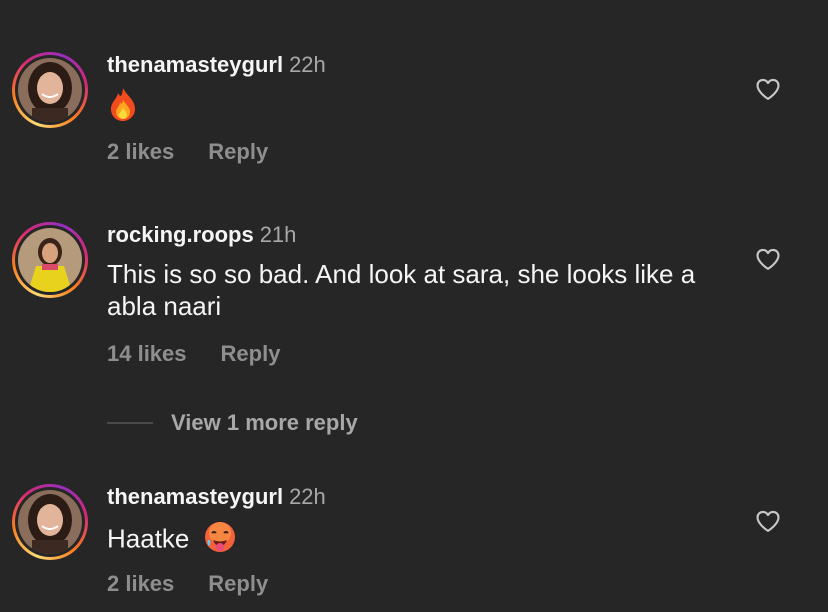 The height and width of the screenshot is (612, 828). Describe the element at coordinates (193, 354) in the screenshot. I see `comment-meta: 14 likes Reply` at that location.